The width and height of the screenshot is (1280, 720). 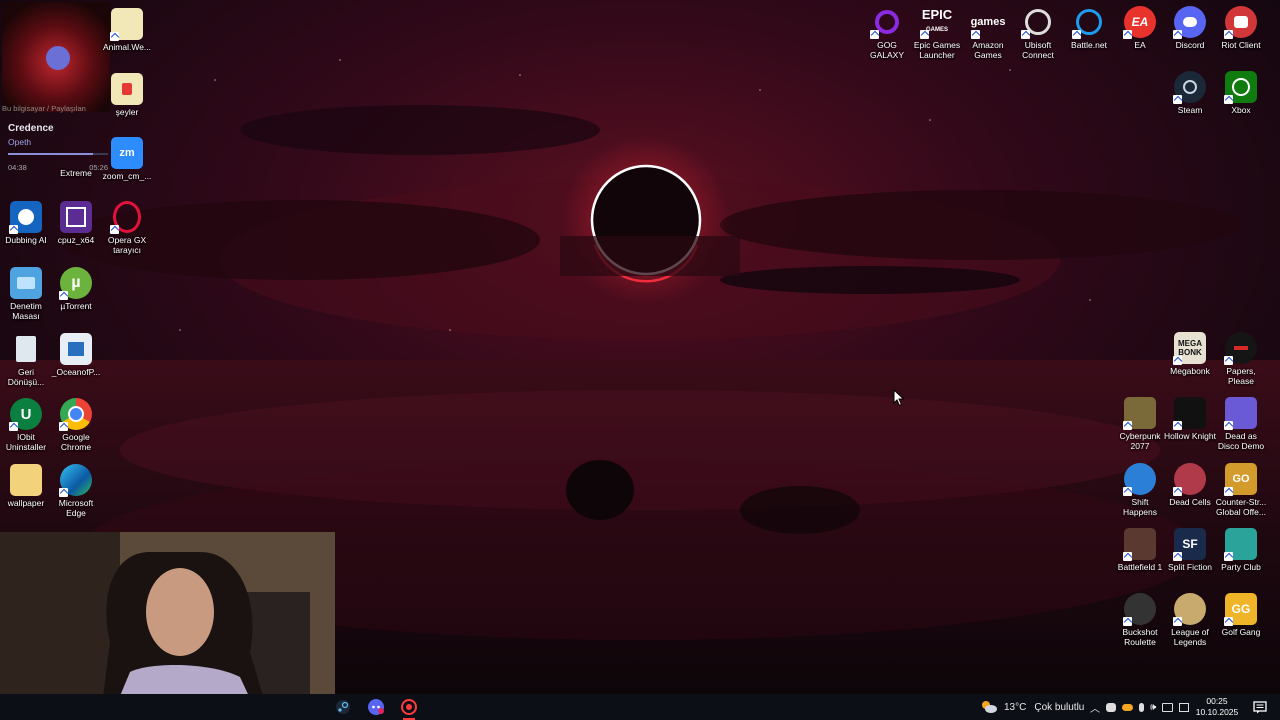 What do you see at coordinates (58, 58) in the screenshot?
I see `disc-icon` at bounding box center [58, 58].